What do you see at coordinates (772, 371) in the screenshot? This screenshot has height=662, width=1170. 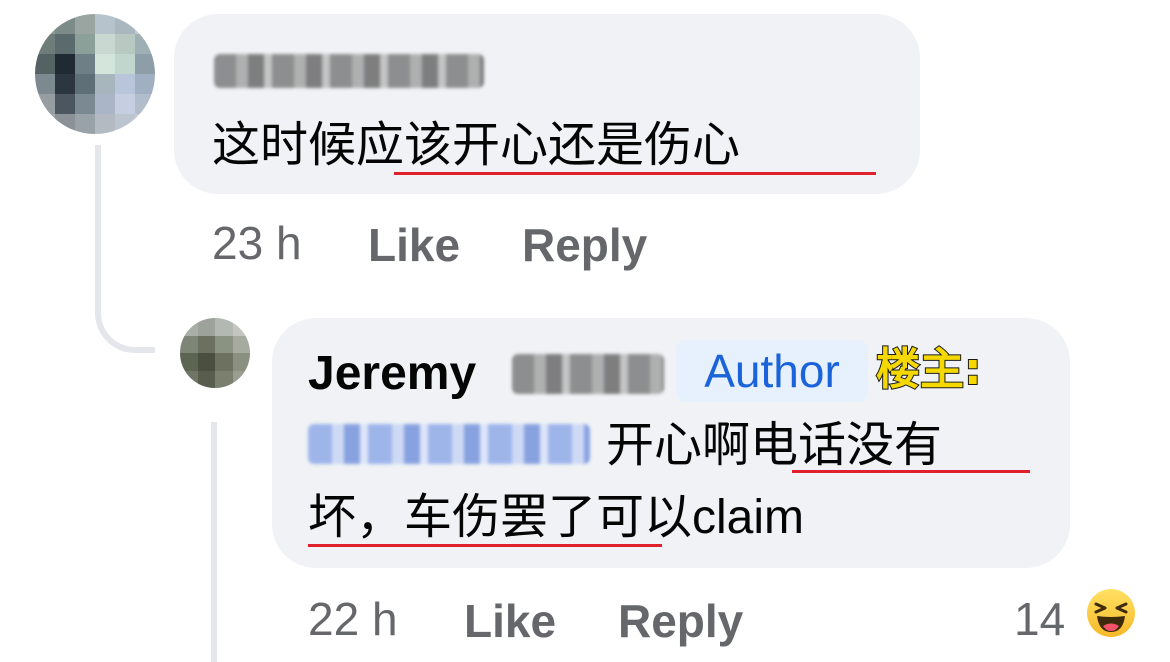 I see `author-badge: Author` at bounding box center [772, 371].